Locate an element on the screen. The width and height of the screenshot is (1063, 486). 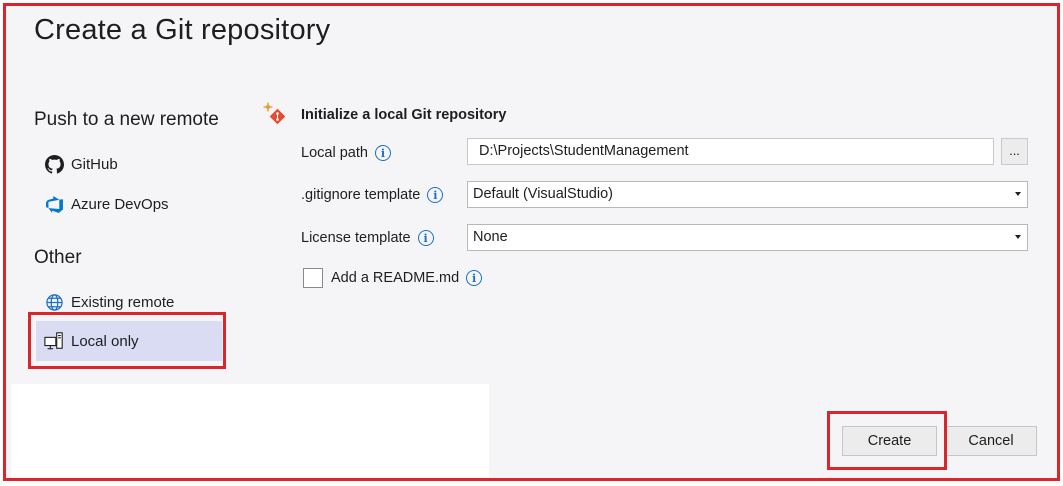
gitignore-label-text: .gitignore template is located at coordinates (361, 195).